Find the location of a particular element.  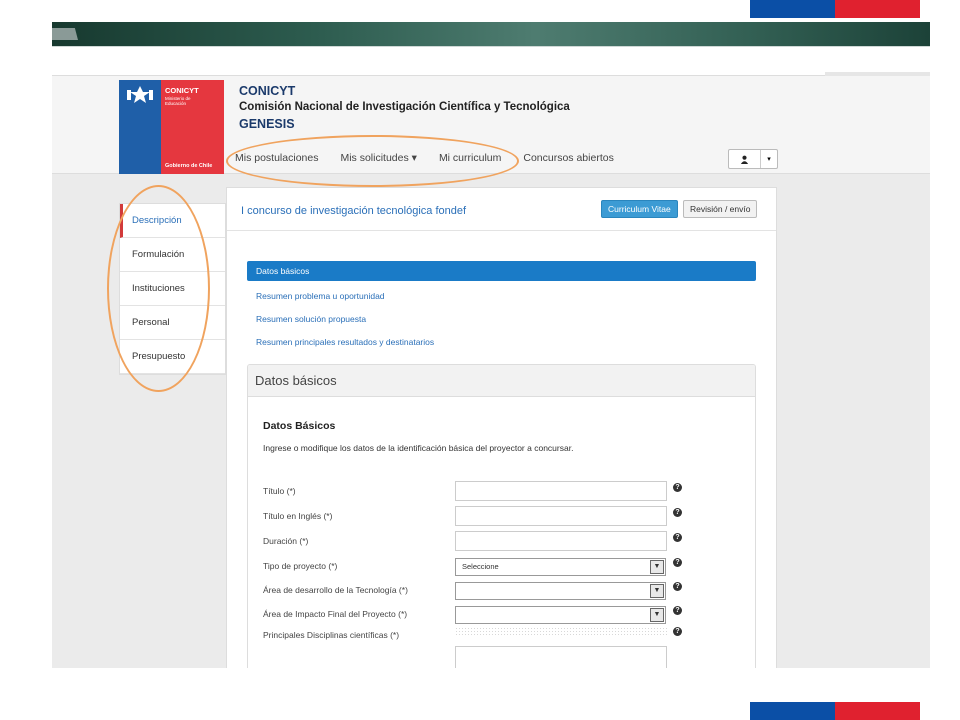

area-impacto-select: ▼ is located at coordinates (560, 615).